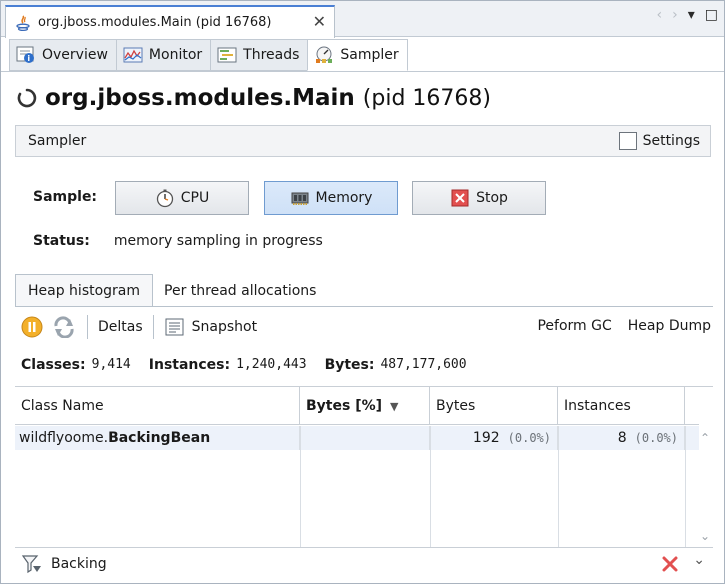  Describe the element at coordinates (486, 438) in the screenshot. I see `bytes-number: 192` at that location.